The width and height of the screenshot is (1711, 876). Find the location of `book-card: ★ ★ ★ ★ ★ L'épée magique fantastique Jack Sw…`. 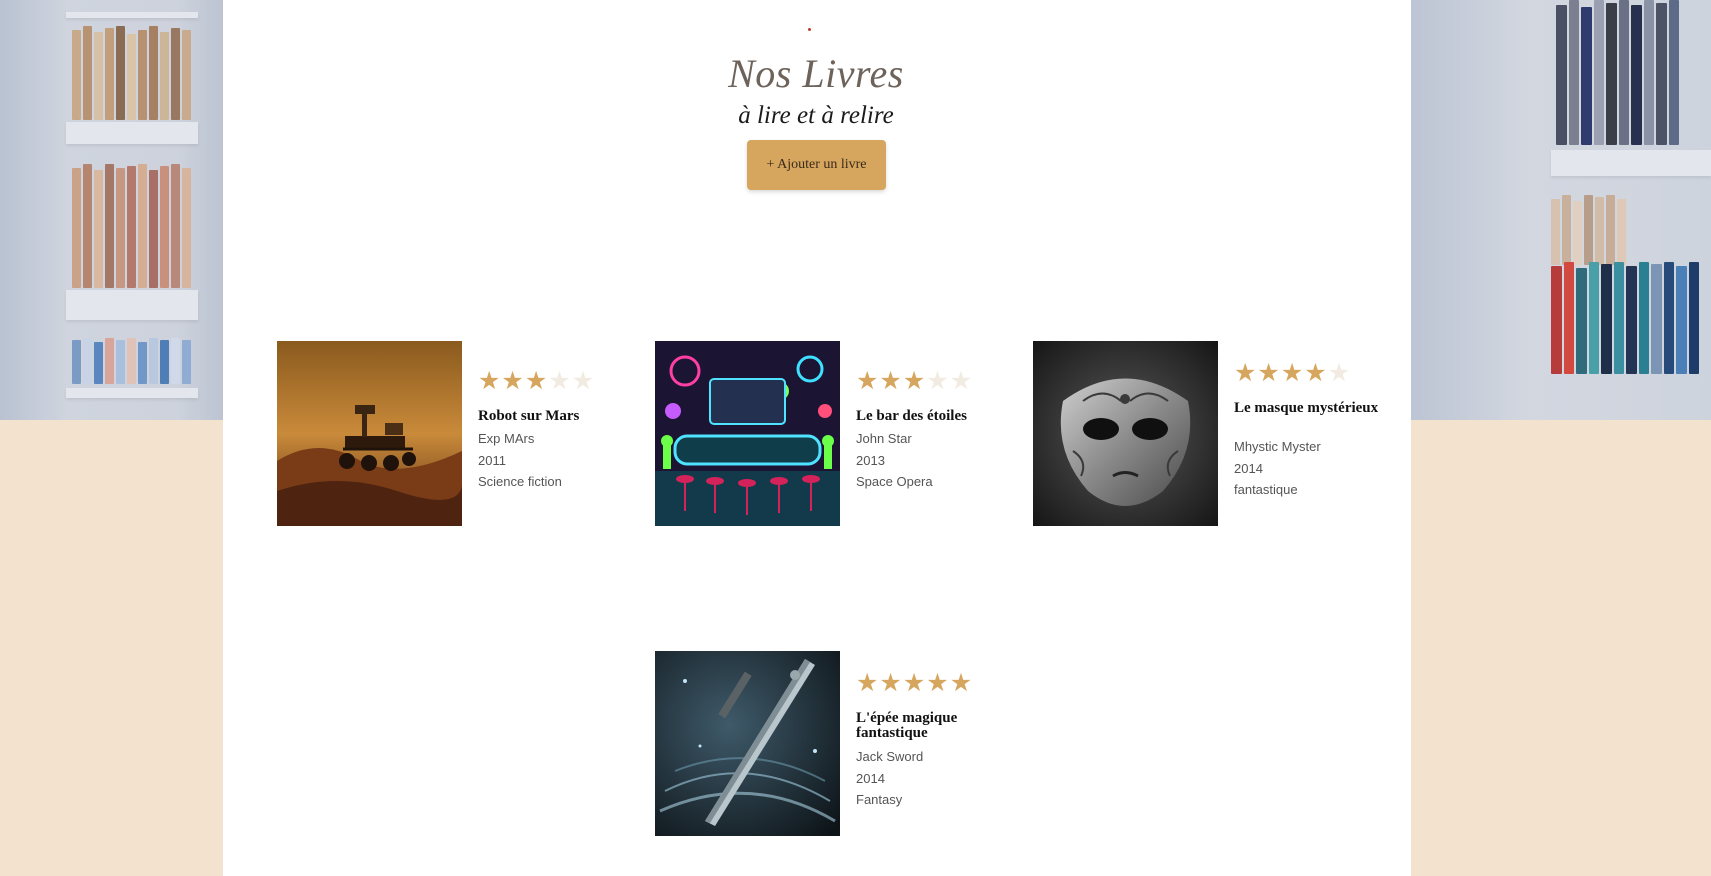

book-card: ★ ★ ★ ★ ★ L'épée magique fantastique Jack Sw… is located at coordinates (830, 744).